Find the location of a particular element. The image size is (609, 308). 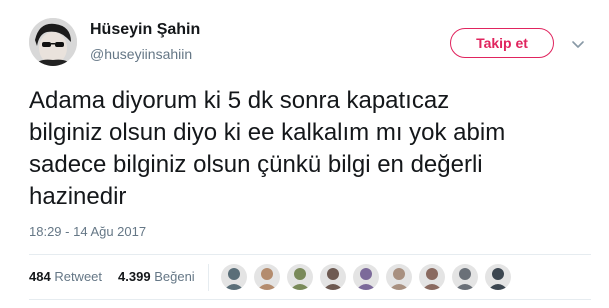

tweet-stats: 484 Retweet 4.399 Beğeni is located at coordinates (112, 276).